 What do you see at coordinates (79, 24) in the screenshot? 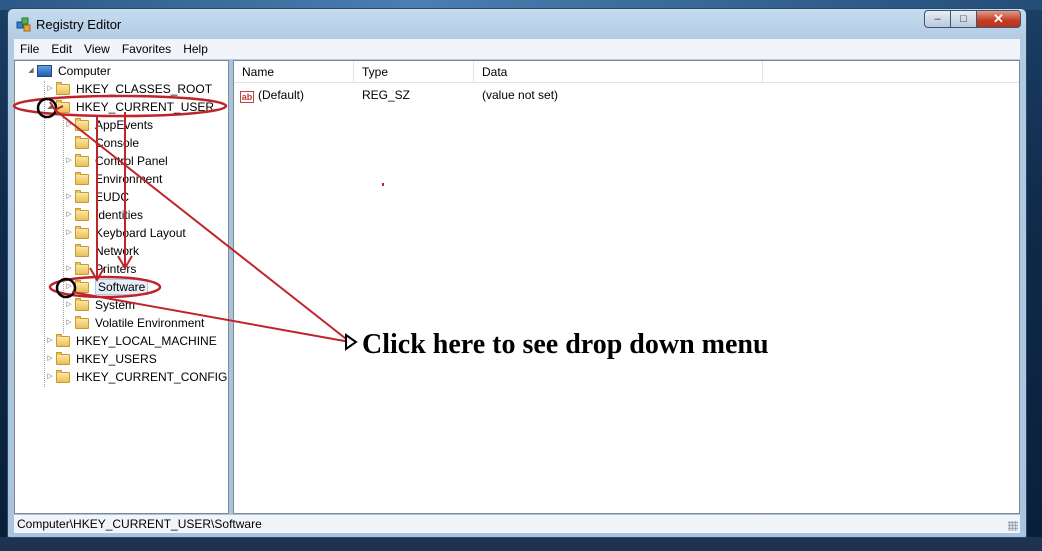
I see `window-title: Registry Editor` at bounding box center [79, 24].